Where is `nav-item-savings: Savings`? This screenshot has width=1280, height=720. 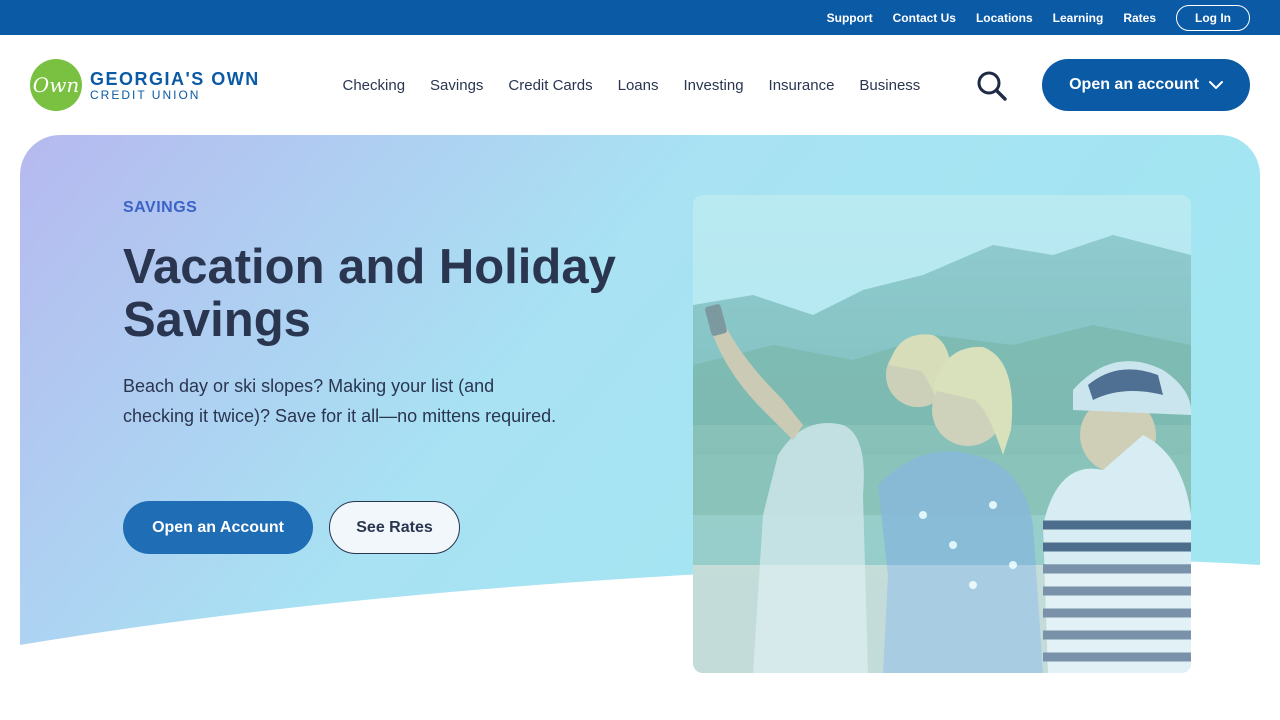 nav-item-savings: Savings is located at coordinates (456, 85).